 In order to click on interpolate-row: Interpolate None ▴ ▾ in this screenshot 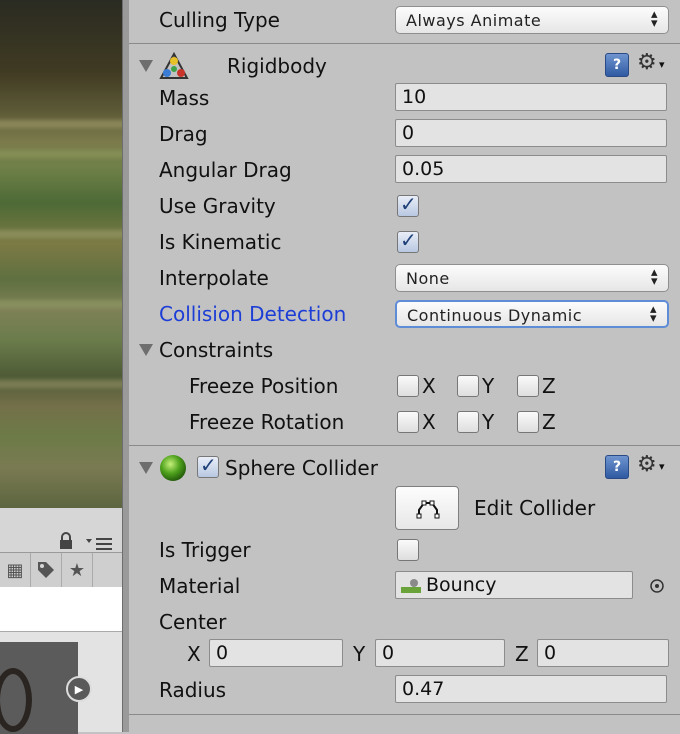, I will do `click(404, 278)`.